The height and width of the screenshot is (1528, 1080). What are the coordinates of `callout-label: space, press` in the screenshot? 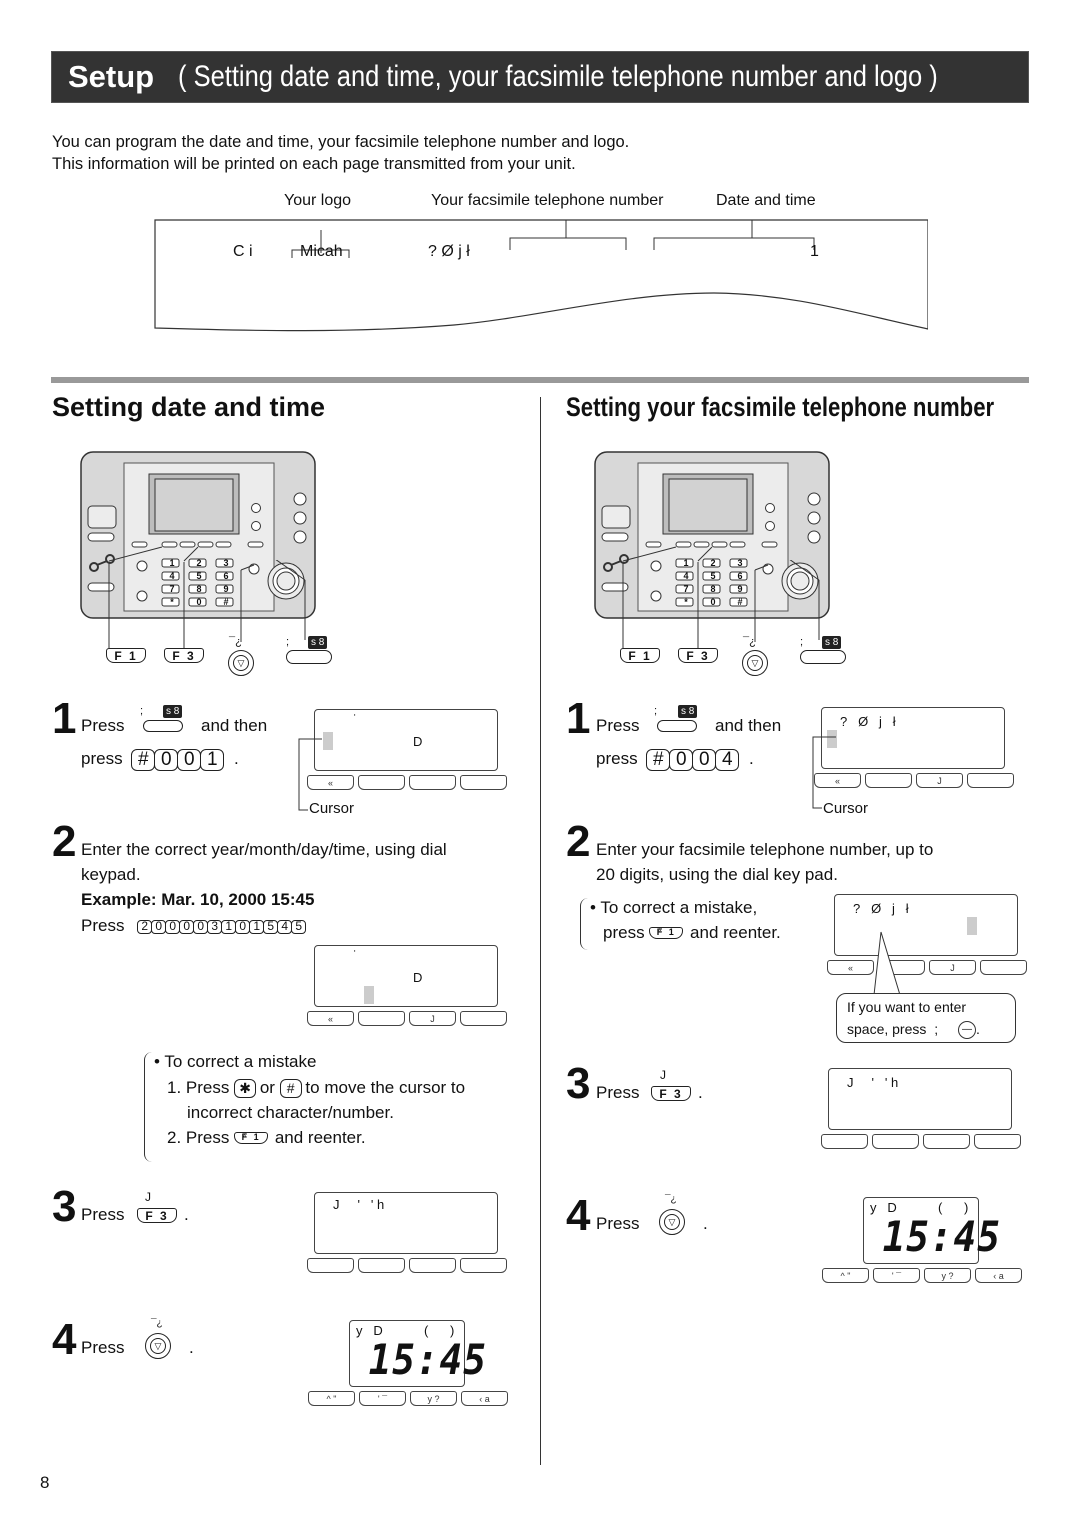 It's located at (887, 1029).